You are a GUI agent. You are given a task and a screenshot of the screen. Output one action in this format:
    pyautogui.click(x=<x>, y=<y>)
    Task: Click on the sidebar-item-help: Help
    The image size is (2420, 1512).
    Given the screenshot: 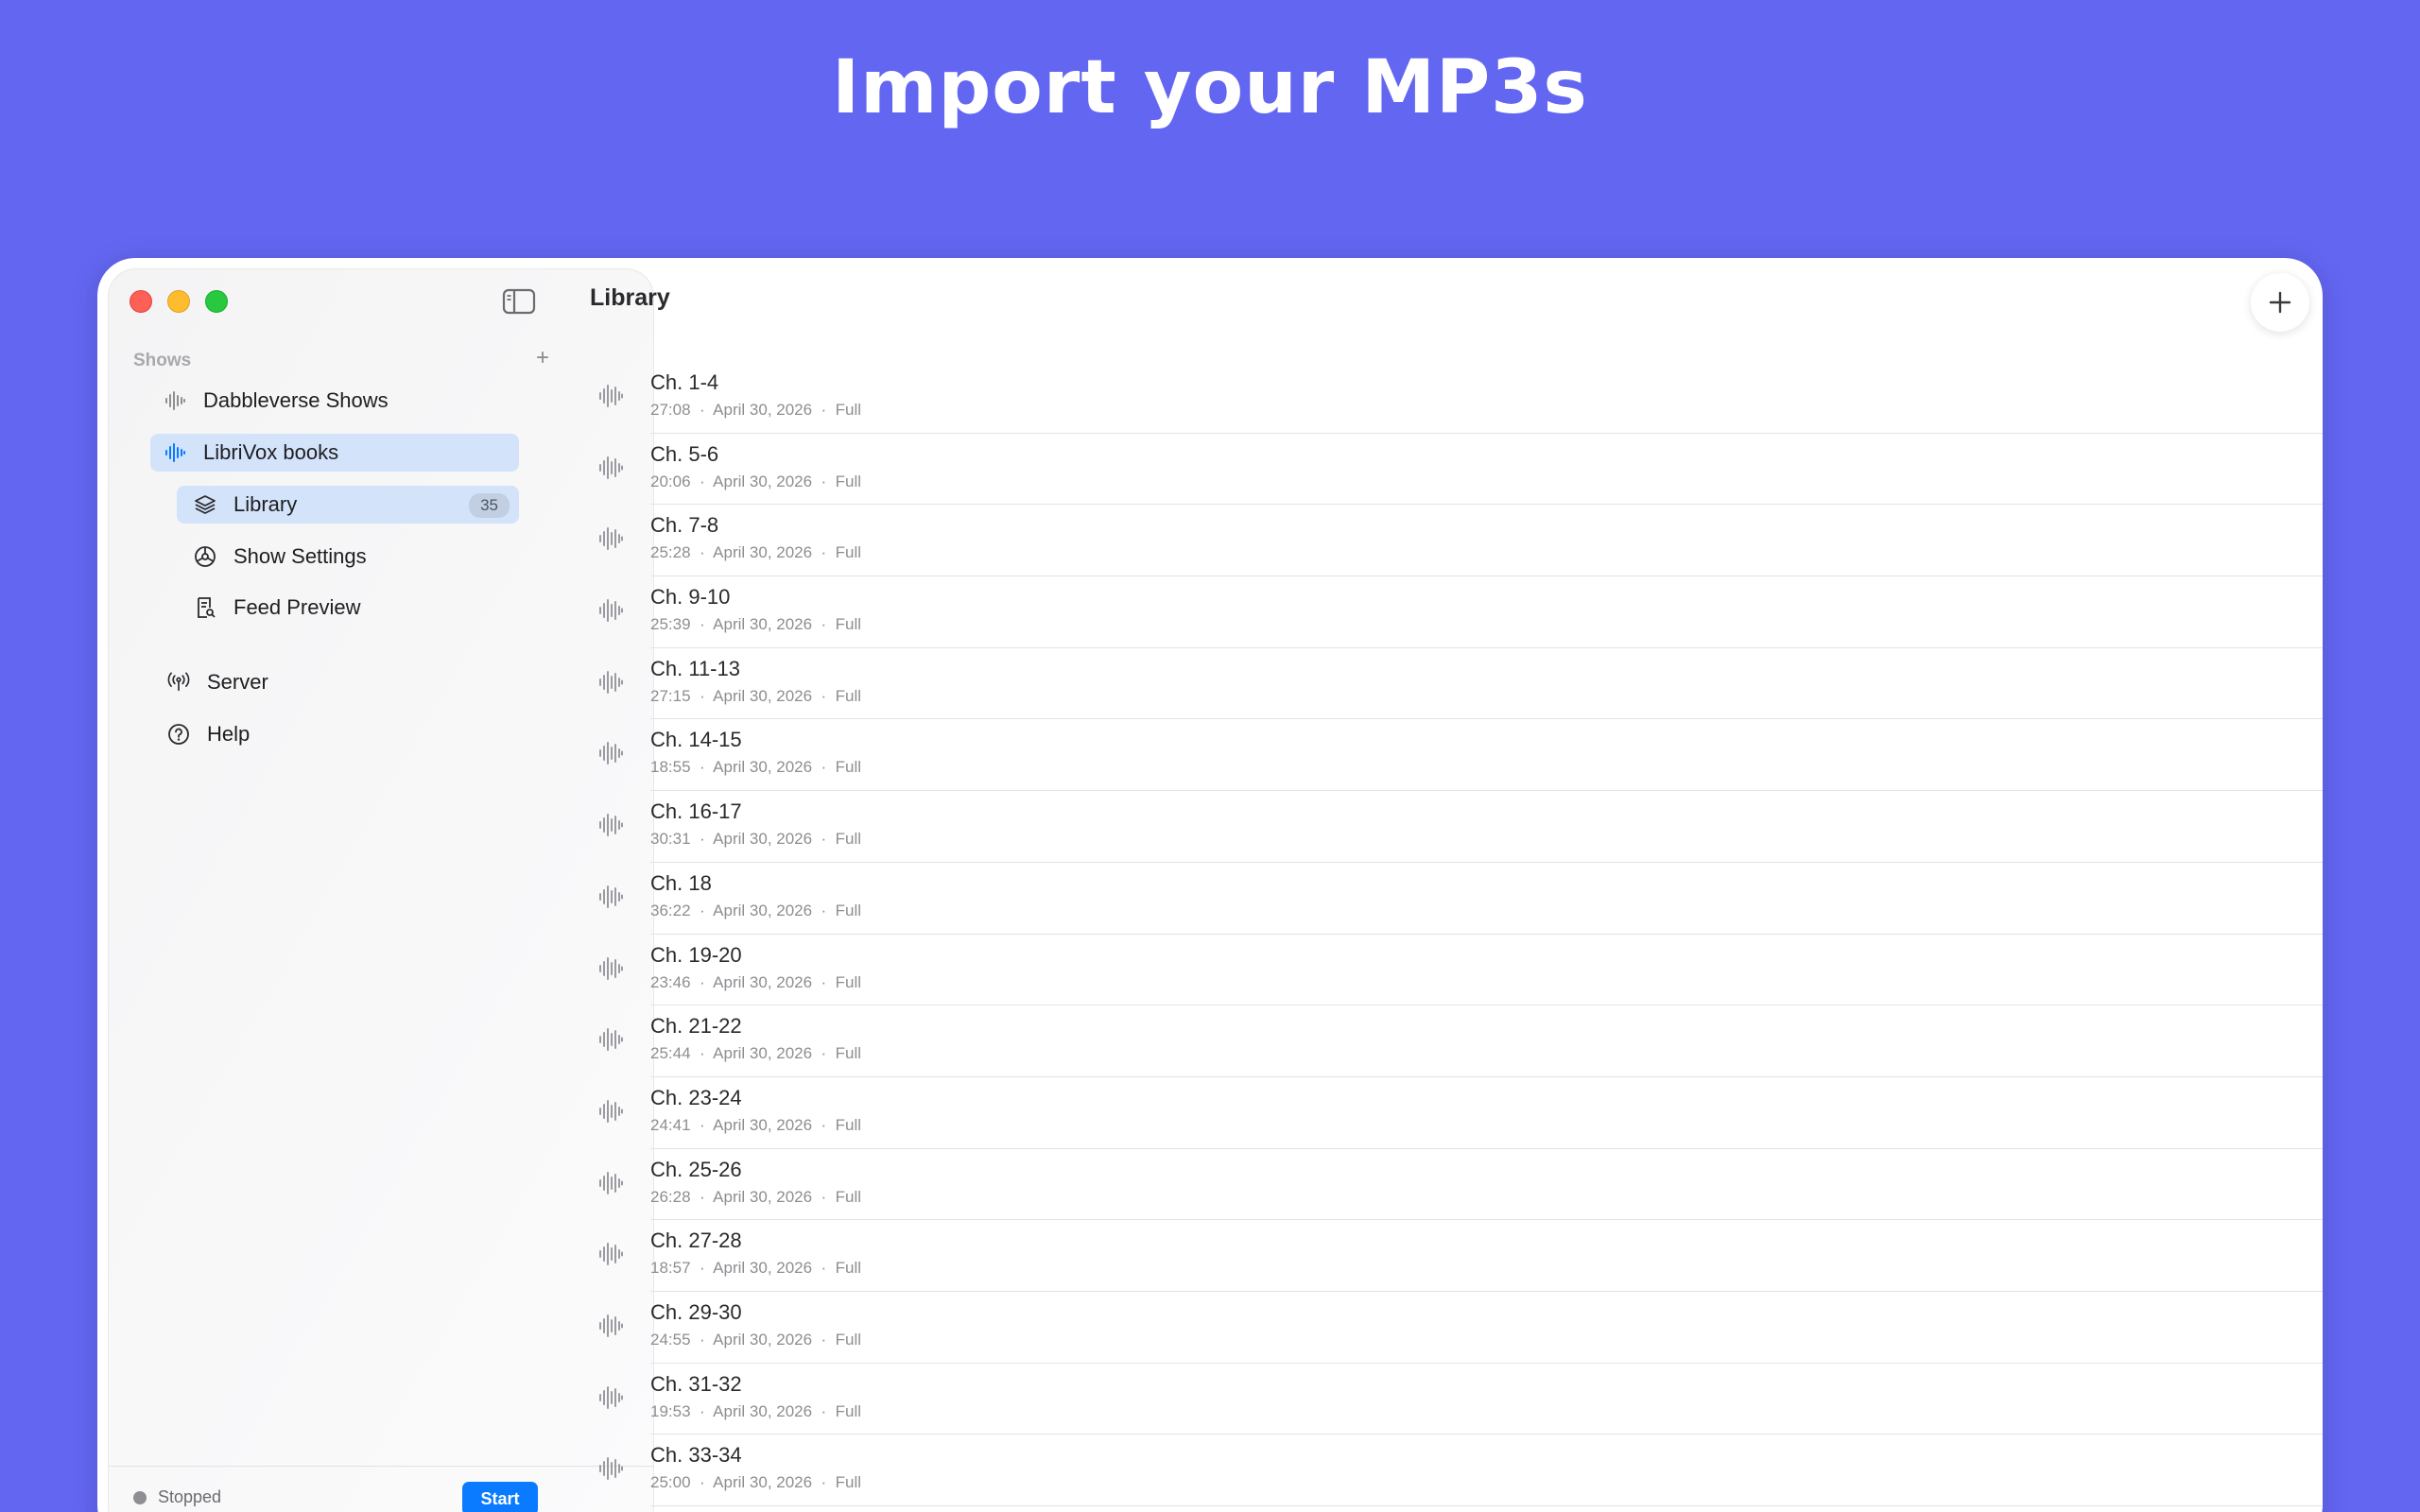 What is the action you would take?
    pyautogui.click(x=343, y=734)
    